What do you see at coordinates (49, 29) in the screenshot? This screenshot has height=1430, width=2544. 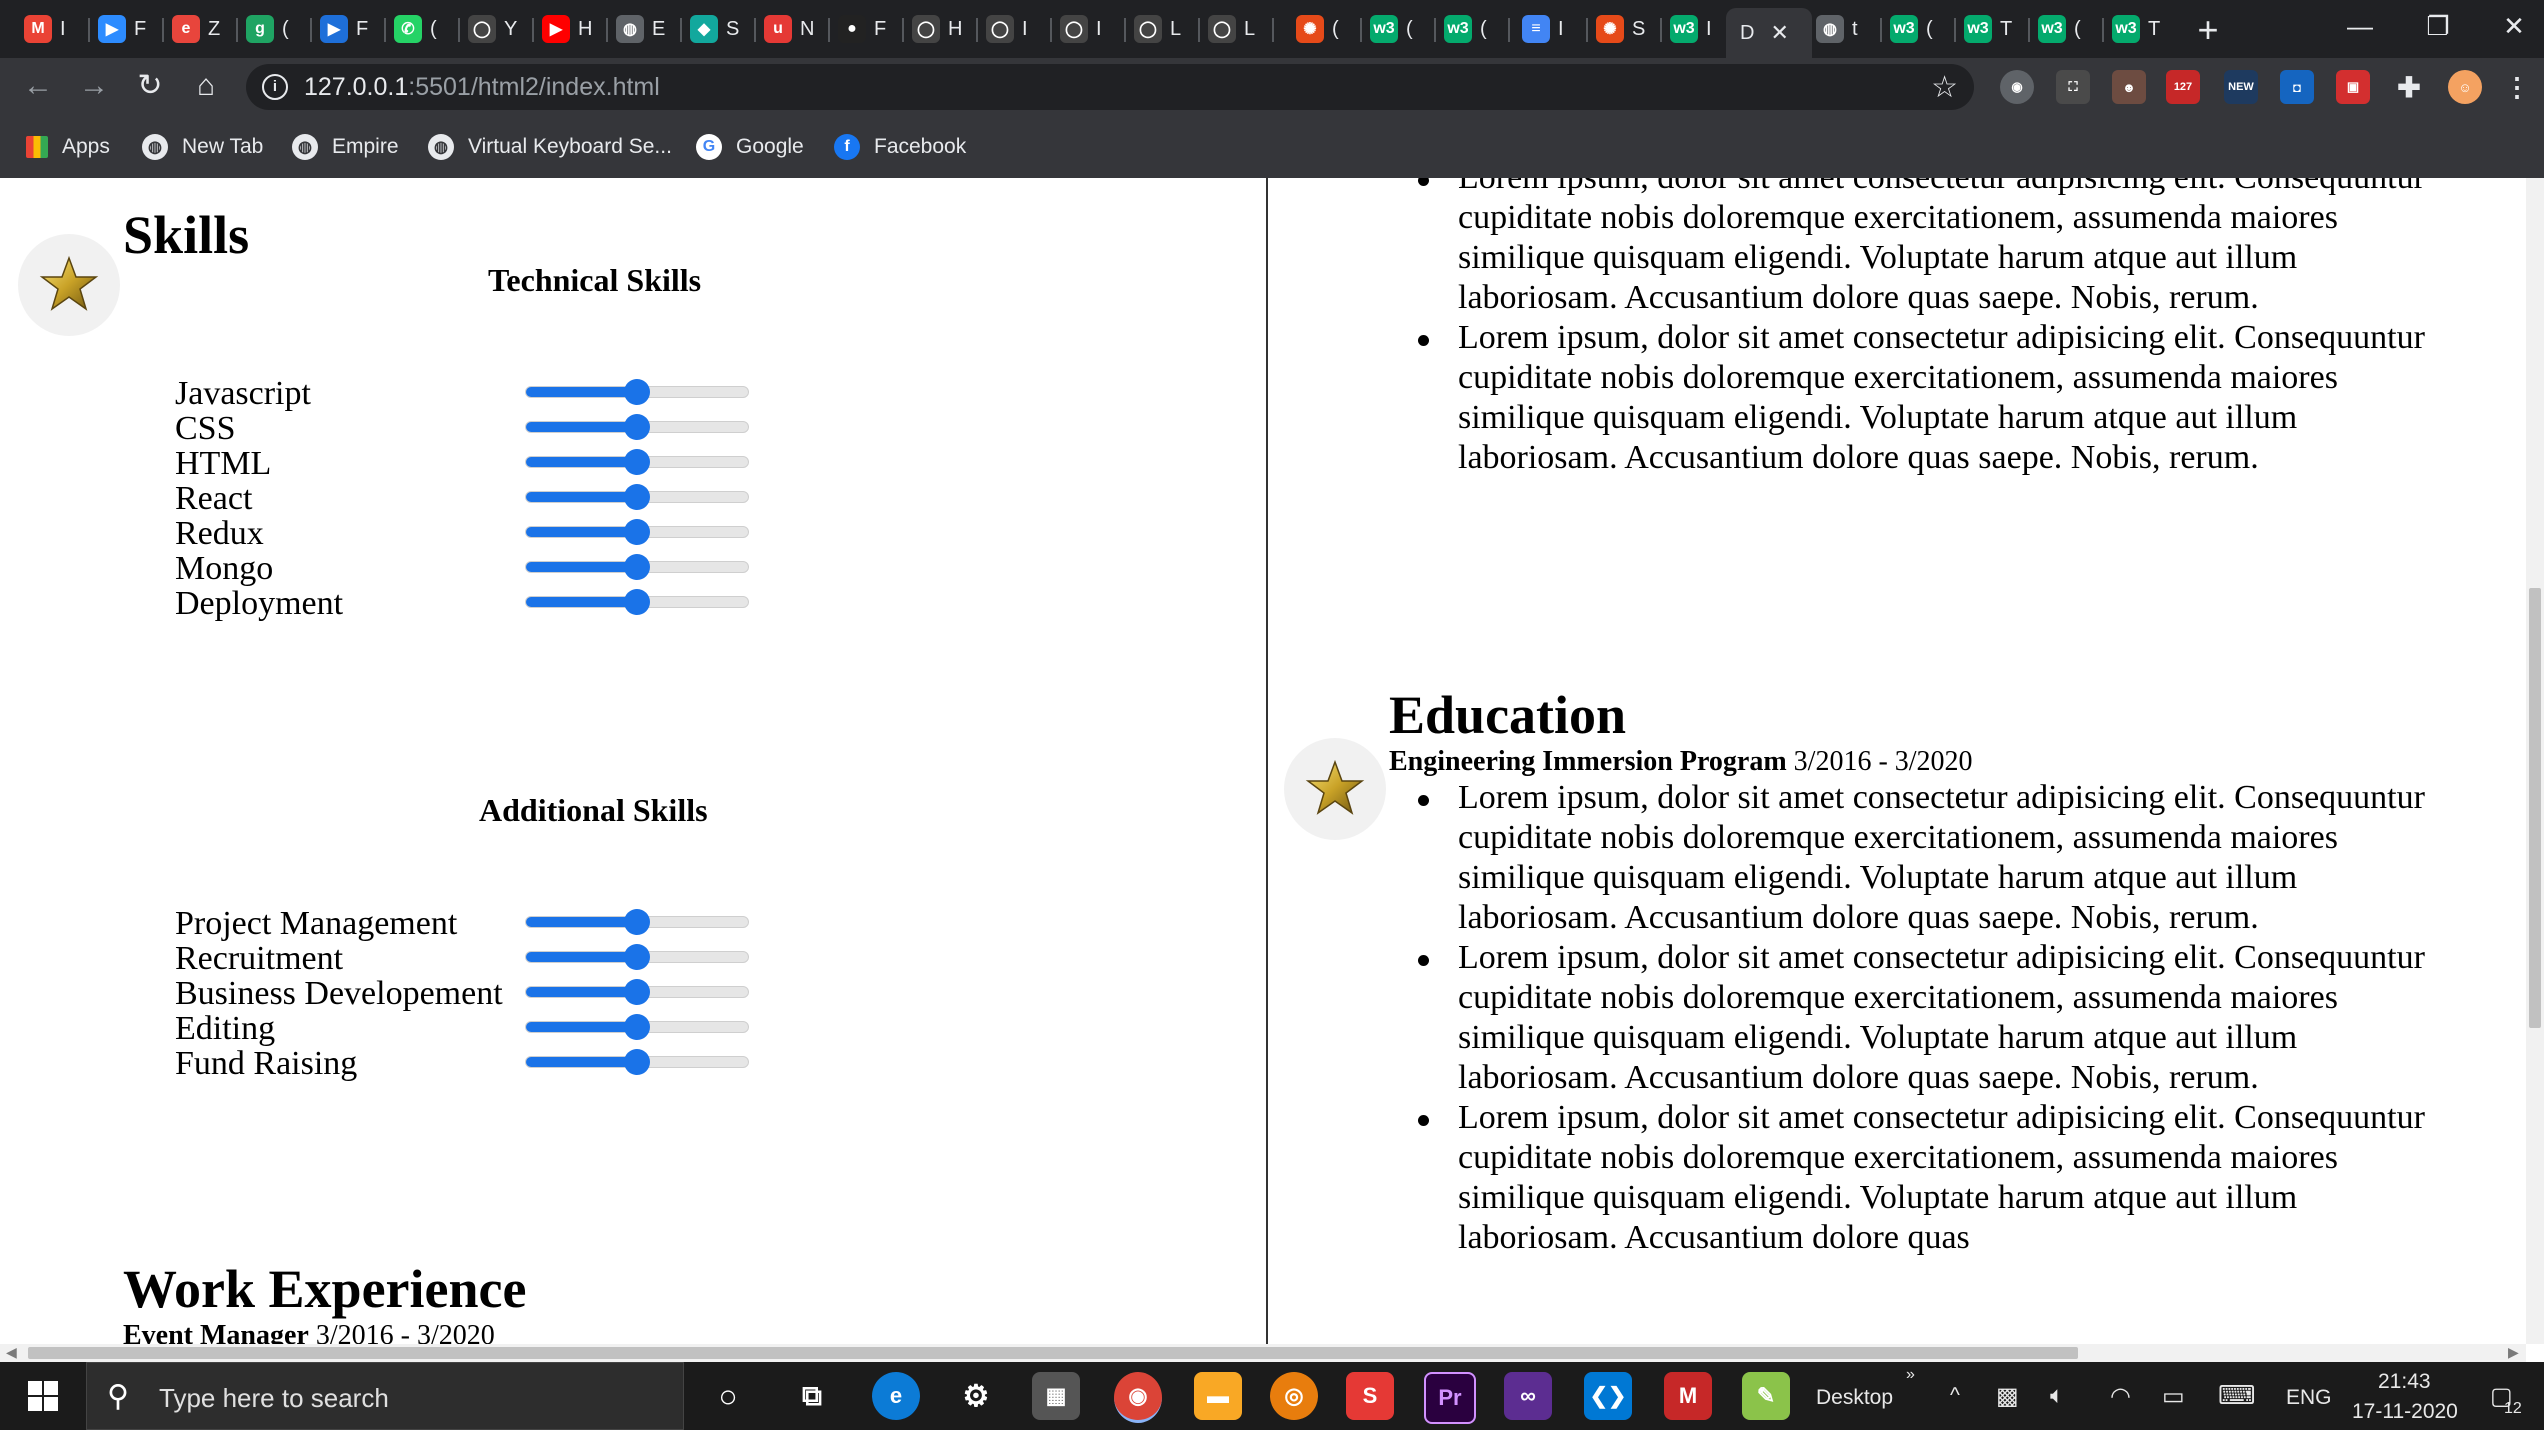 I see `tab-item: MI` at bounding box center [49, 29].